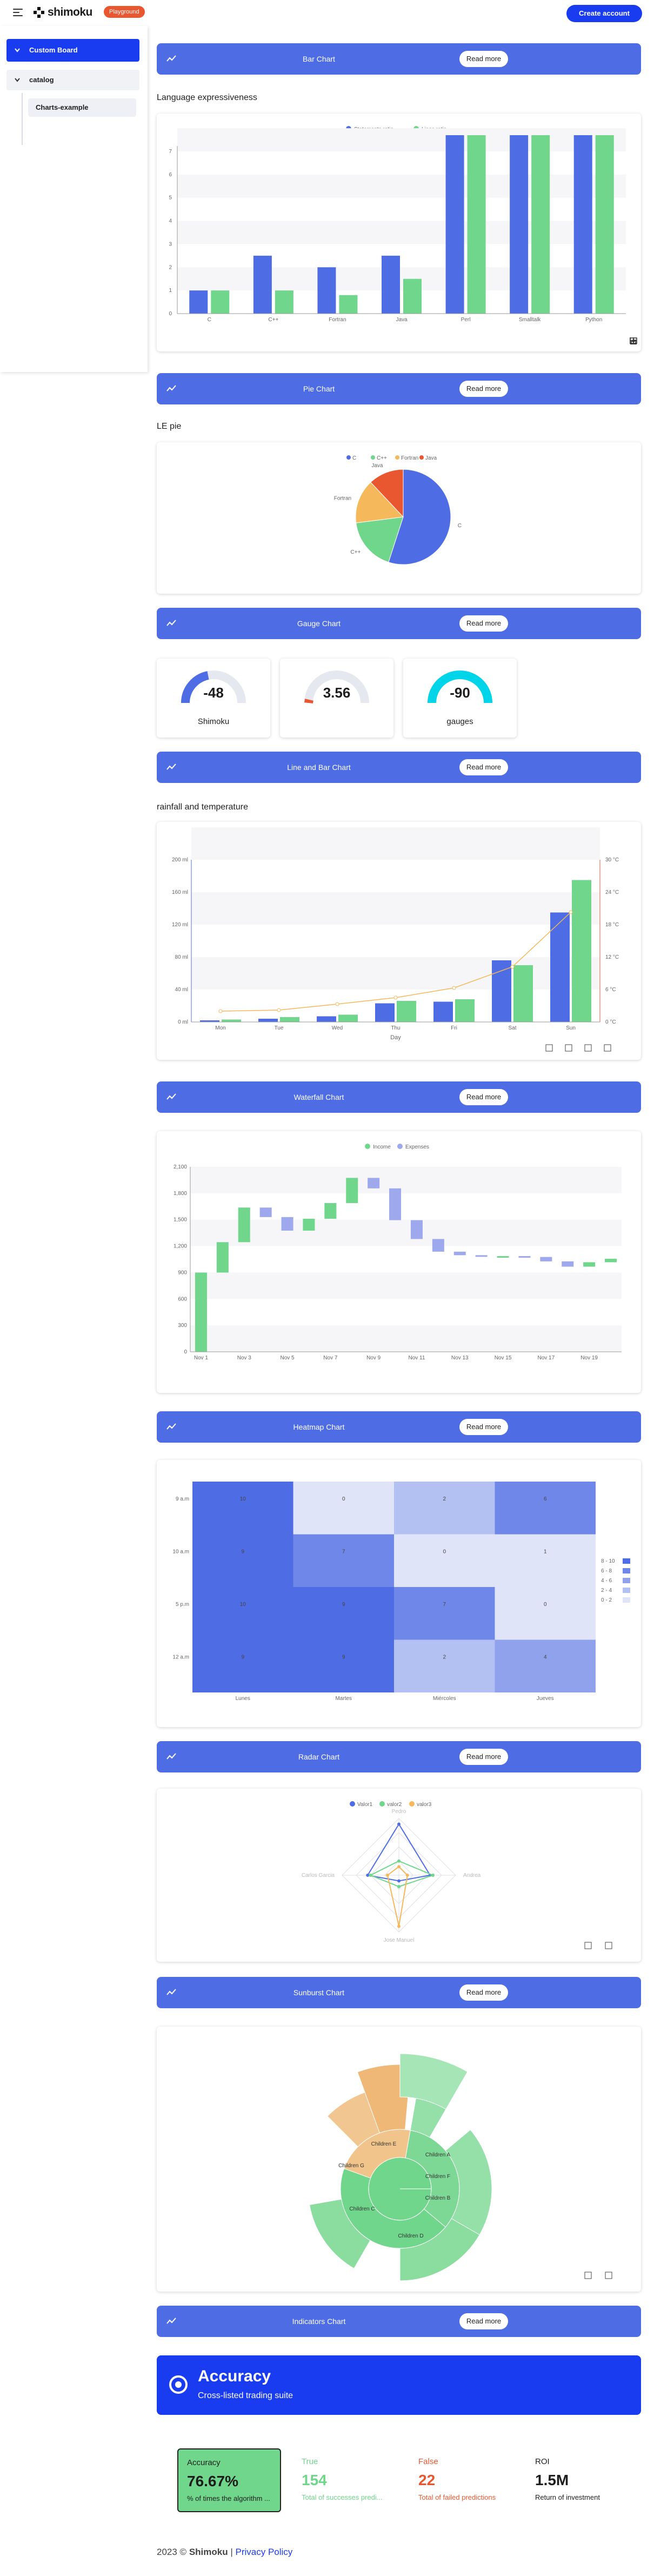 This screenshot has width=654, height=2576. Describe the element at coordinates (612, 892) in the screenshot. I see `y2-tick-label: 24 °C` at that location.